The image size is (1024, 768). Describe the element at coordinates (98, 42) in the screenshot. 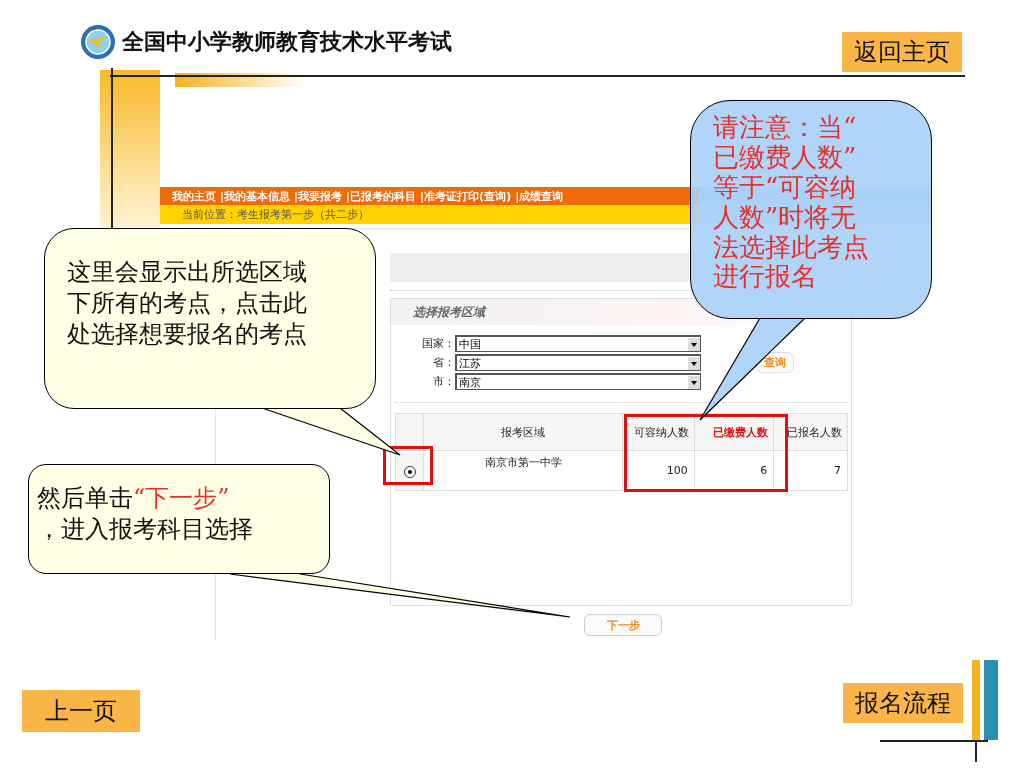

I see `logo-icon` at that location.